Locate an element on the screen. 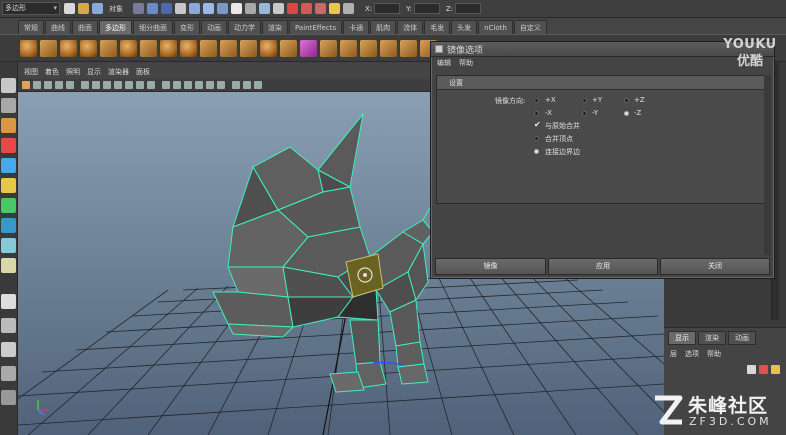 The image size is (786, 435). textured-icon is located at coordinates (199, 85).